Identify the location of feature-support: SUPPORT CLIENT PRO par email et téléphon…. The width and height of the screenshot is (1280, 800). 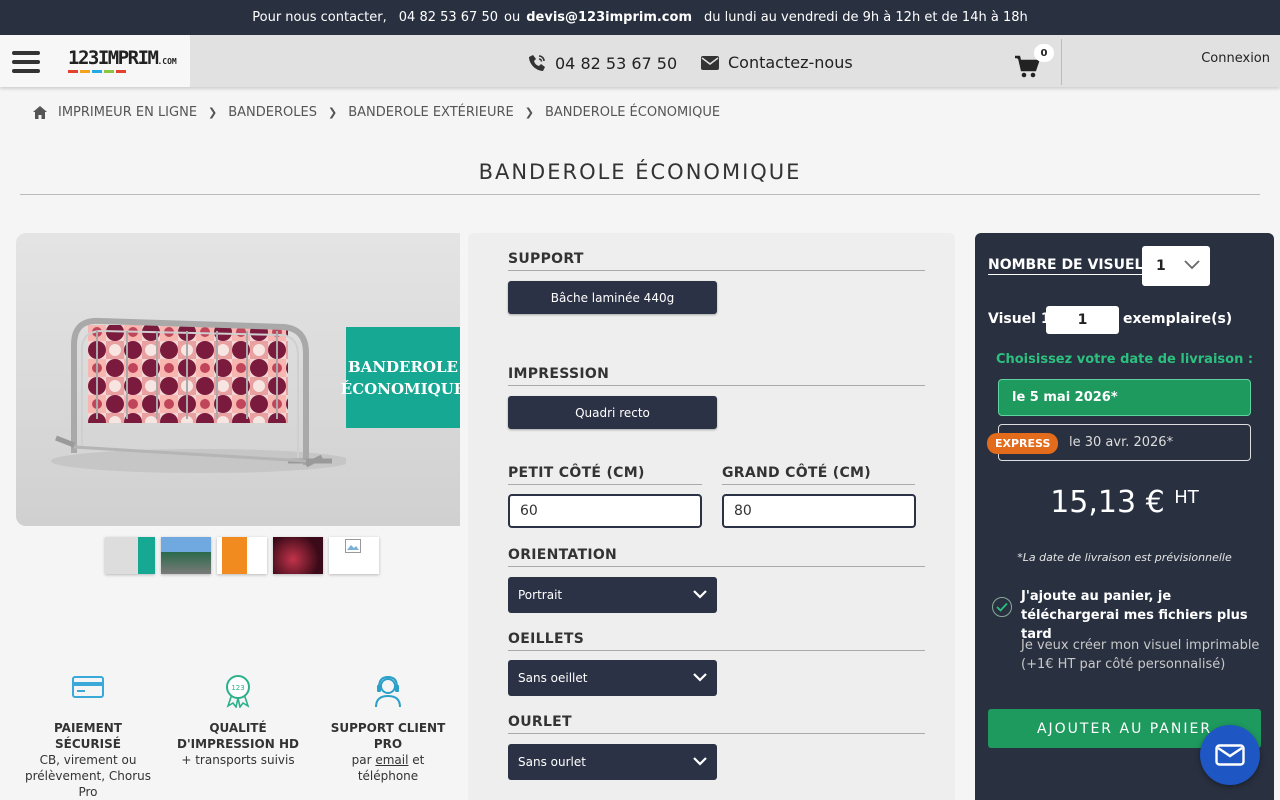
(388, 729).